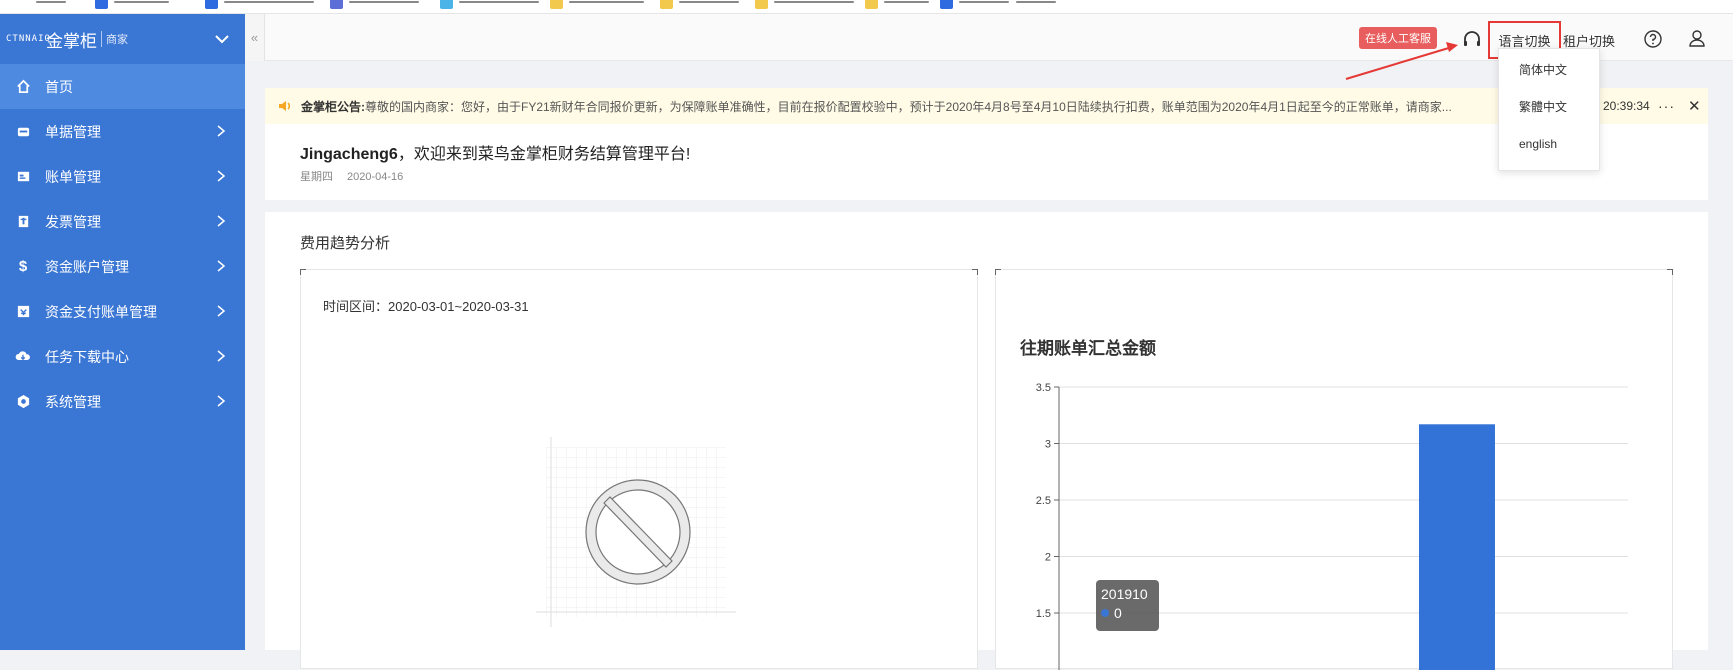 The height and width of the screenshot is (670, 1733). What do you see at coordinates (1118, 613) in the screenshot?
I see `tooltip-value: 0` at bounding box center [1118, 613].